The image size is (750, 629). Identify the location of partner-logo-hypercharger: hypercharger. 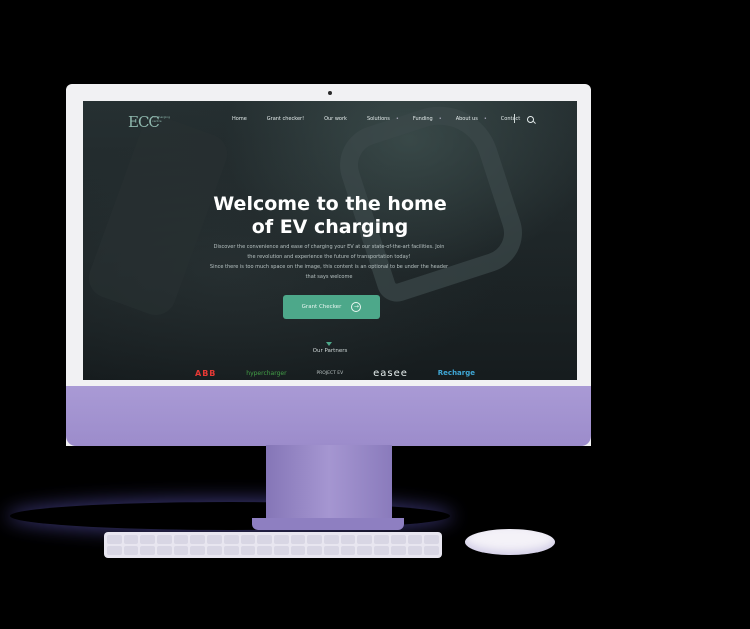
(266, 373).